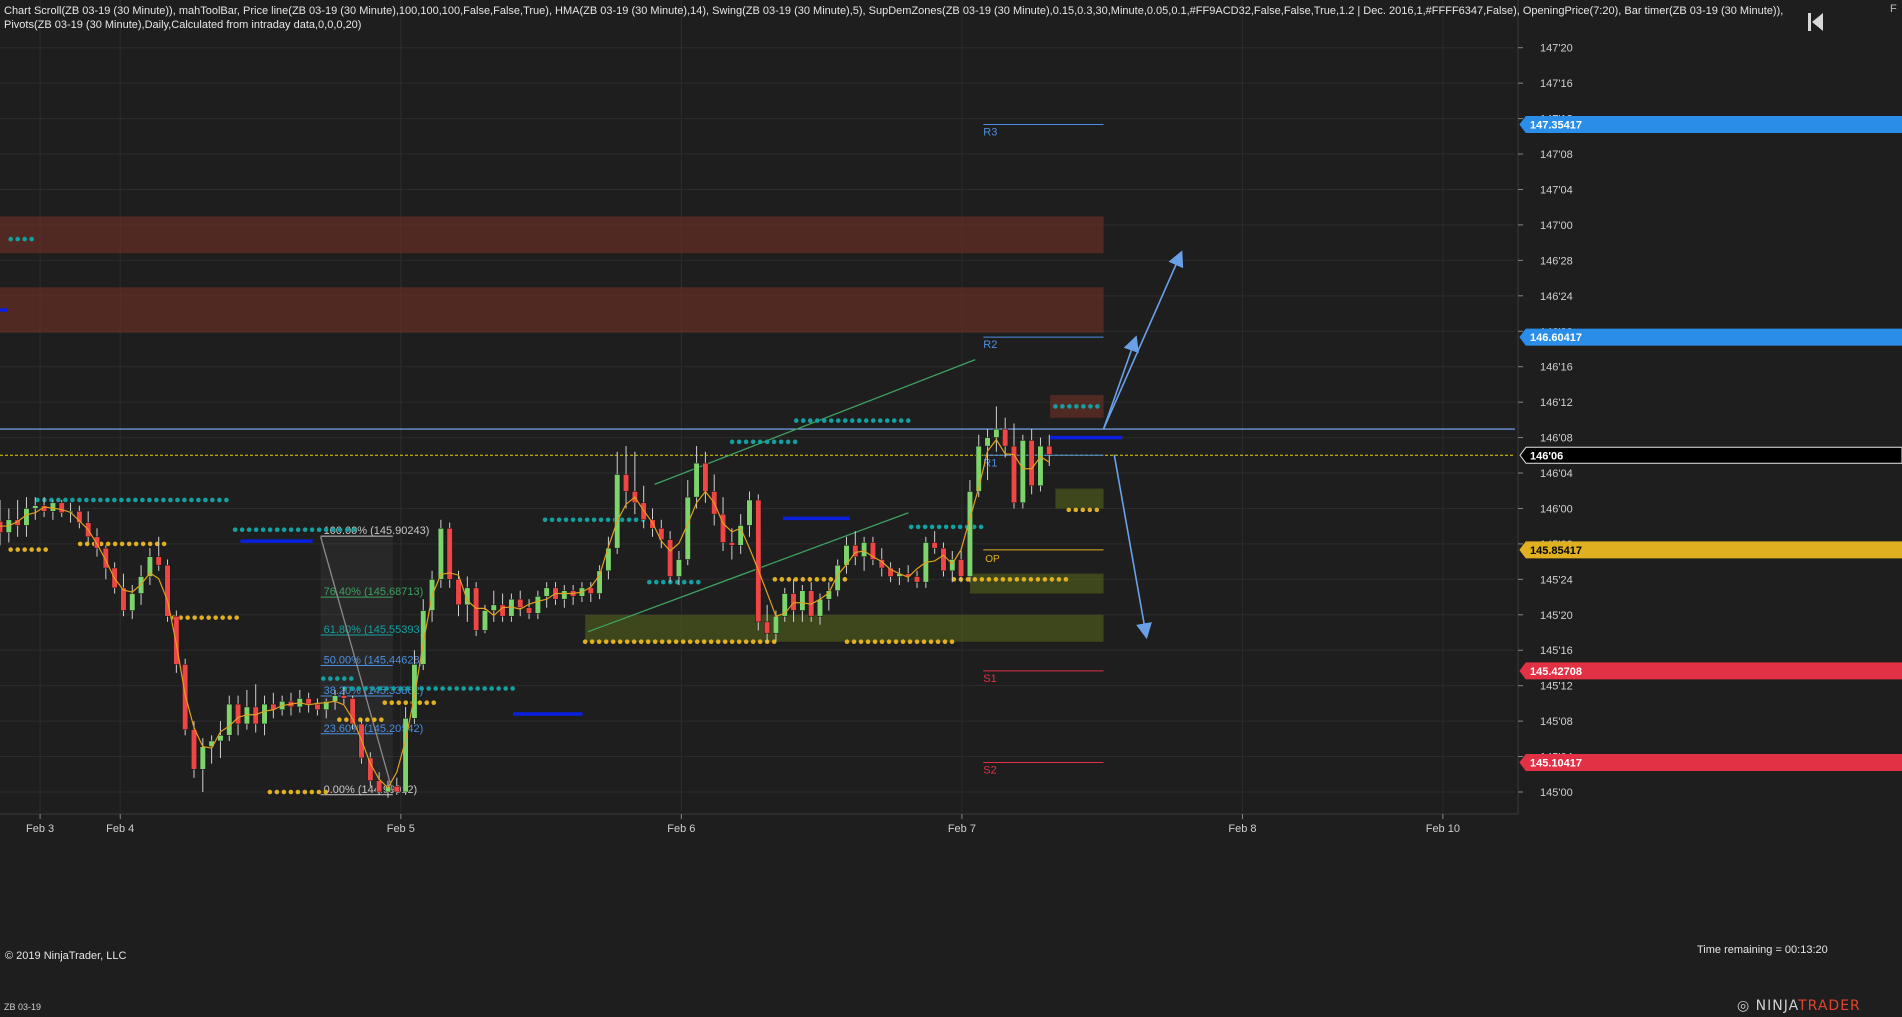 This screenshot has height=1017, width=1902. Describe the element at coordinates (1556, 49) in the screenshot. I see `price-tick-label: 147'20` at that location.